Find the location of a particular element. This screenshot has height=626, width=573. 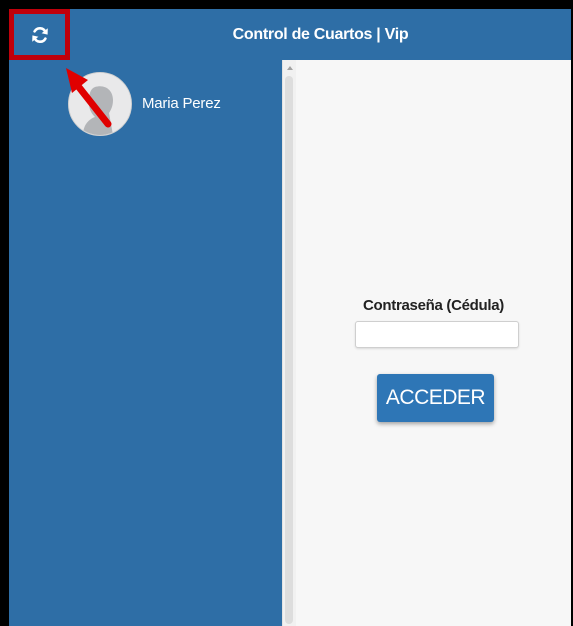

refresh-icon is located at coordinates (39, 34).